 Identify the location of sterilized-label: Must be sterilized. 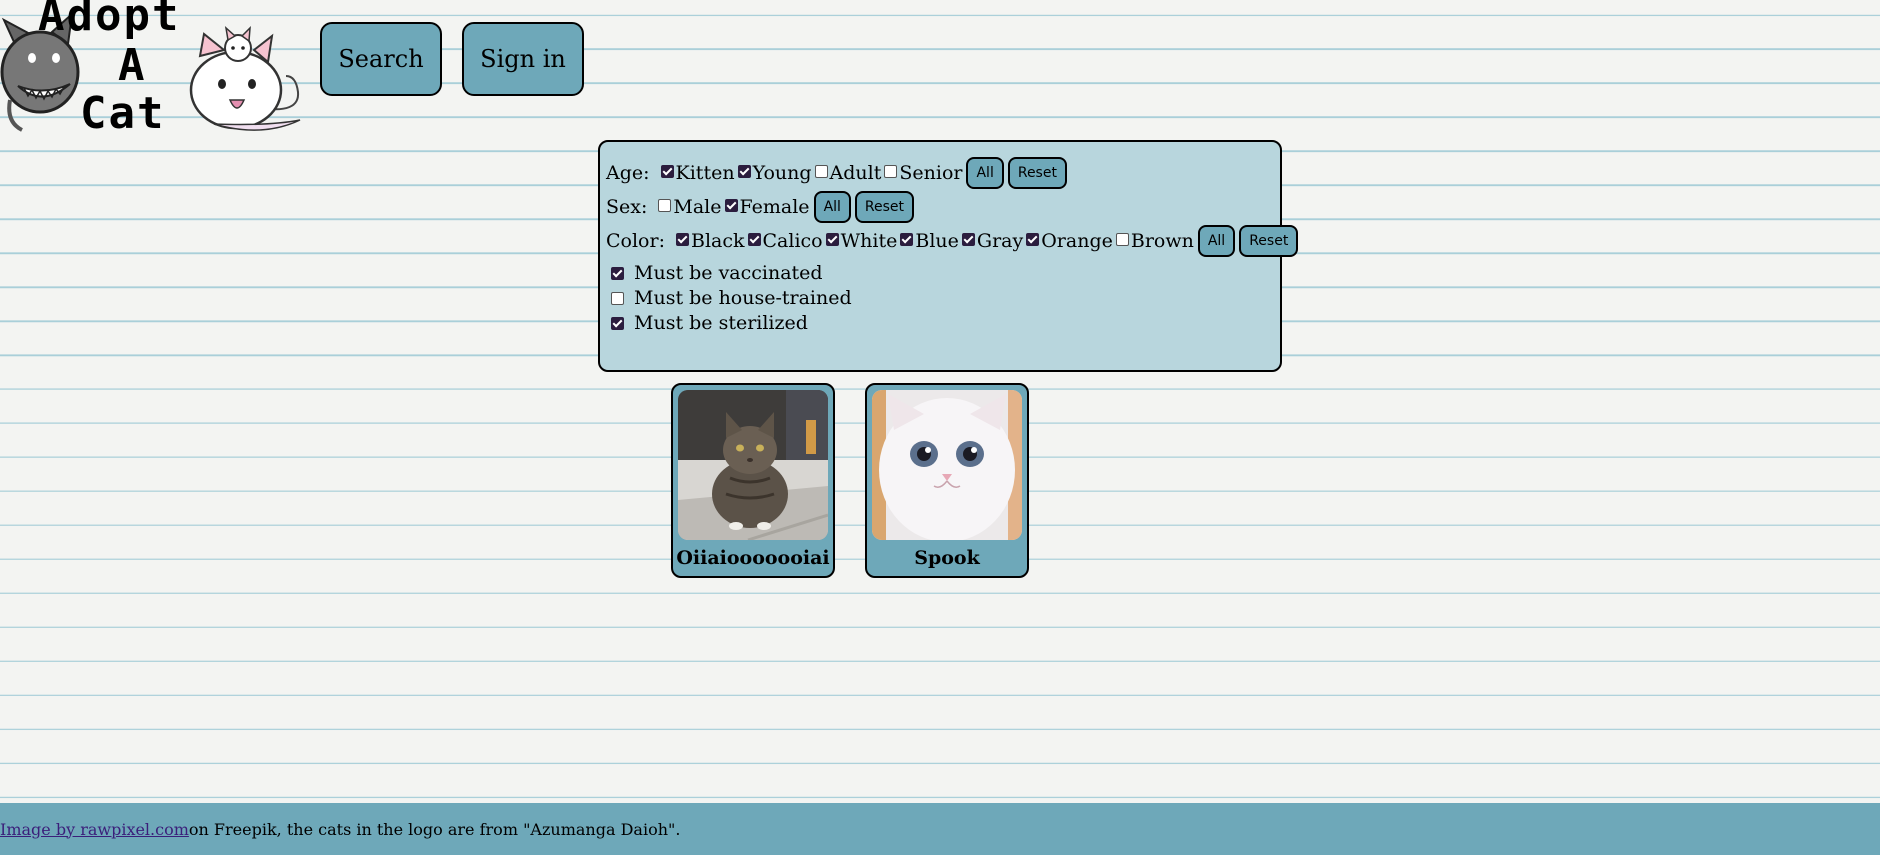
(721, 323).